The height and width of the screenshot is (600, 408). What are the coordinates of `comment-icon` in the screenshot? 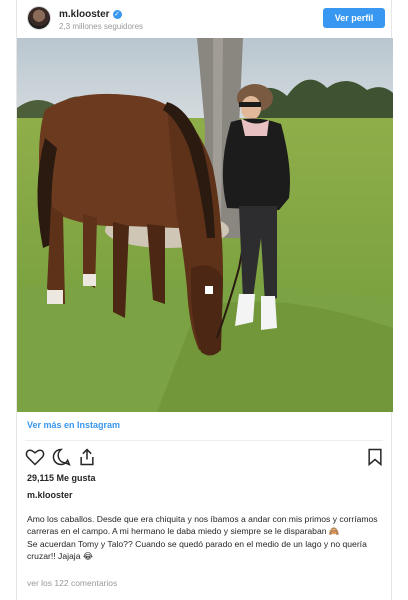 It's located at (61, 457).